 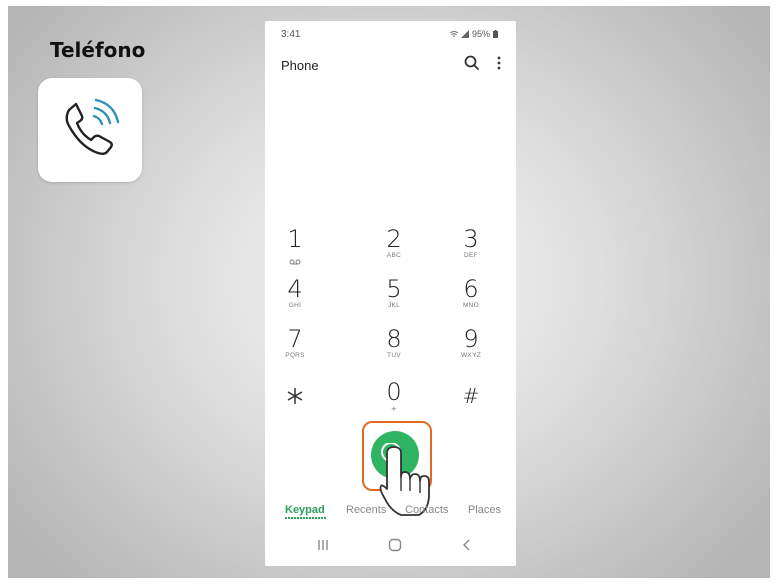 I want to click on android-nav-bar, so click(x=390, y=548).